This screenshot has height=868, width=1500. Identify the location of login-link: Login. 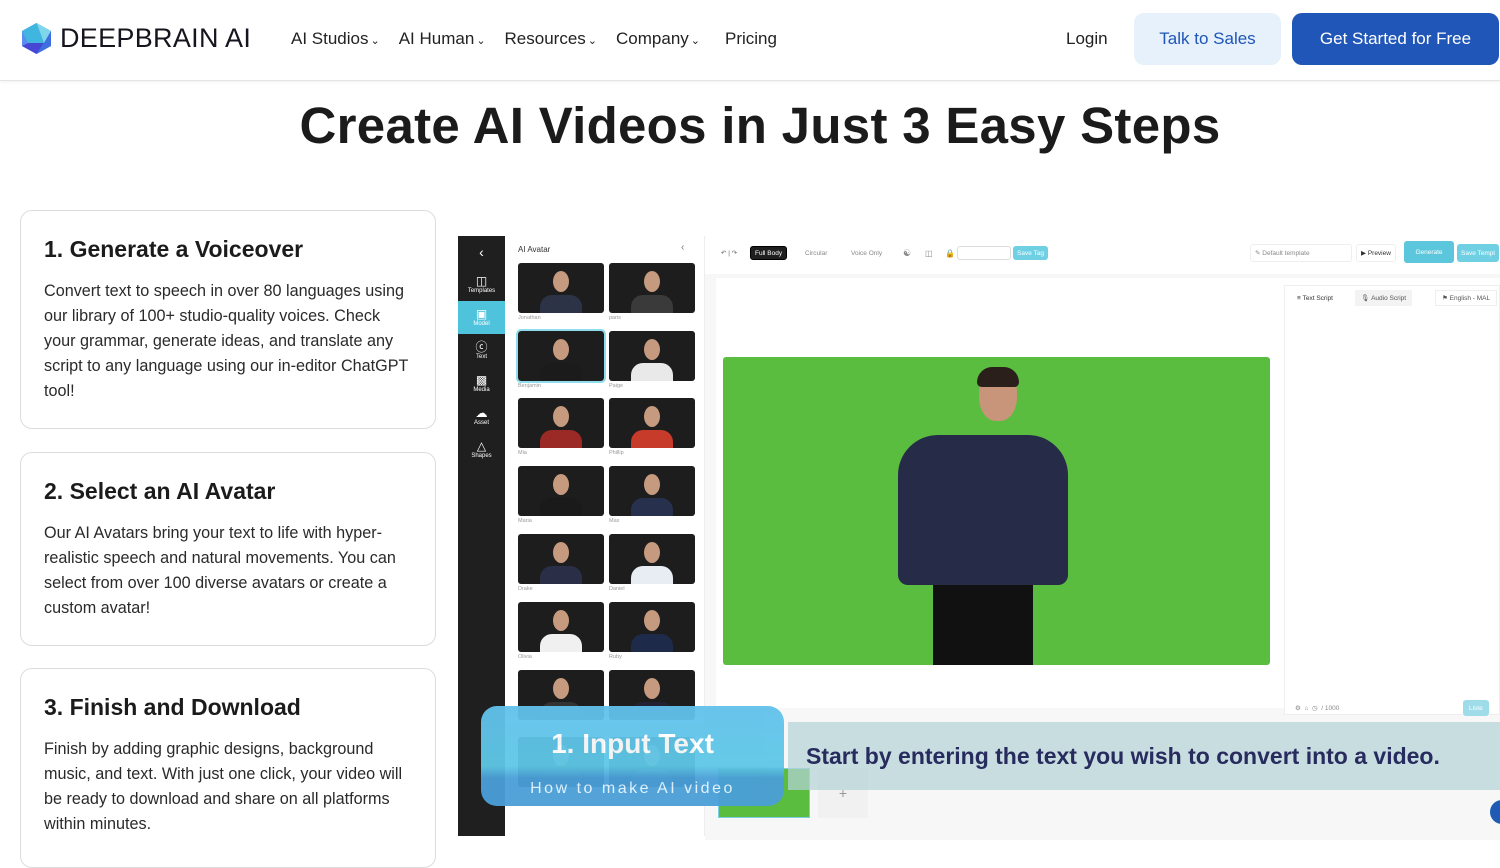
(1087, 39).